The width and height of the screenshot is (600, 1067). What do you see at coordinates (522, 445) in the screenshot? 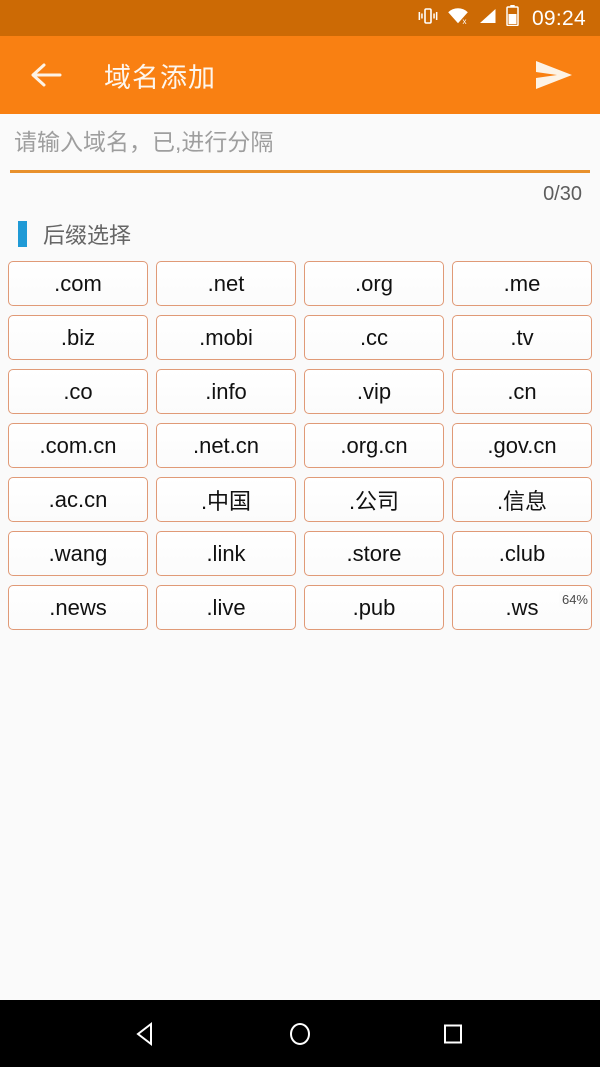
I see `suffix-chip: .gov.cn` at bounding box center [522, 445].